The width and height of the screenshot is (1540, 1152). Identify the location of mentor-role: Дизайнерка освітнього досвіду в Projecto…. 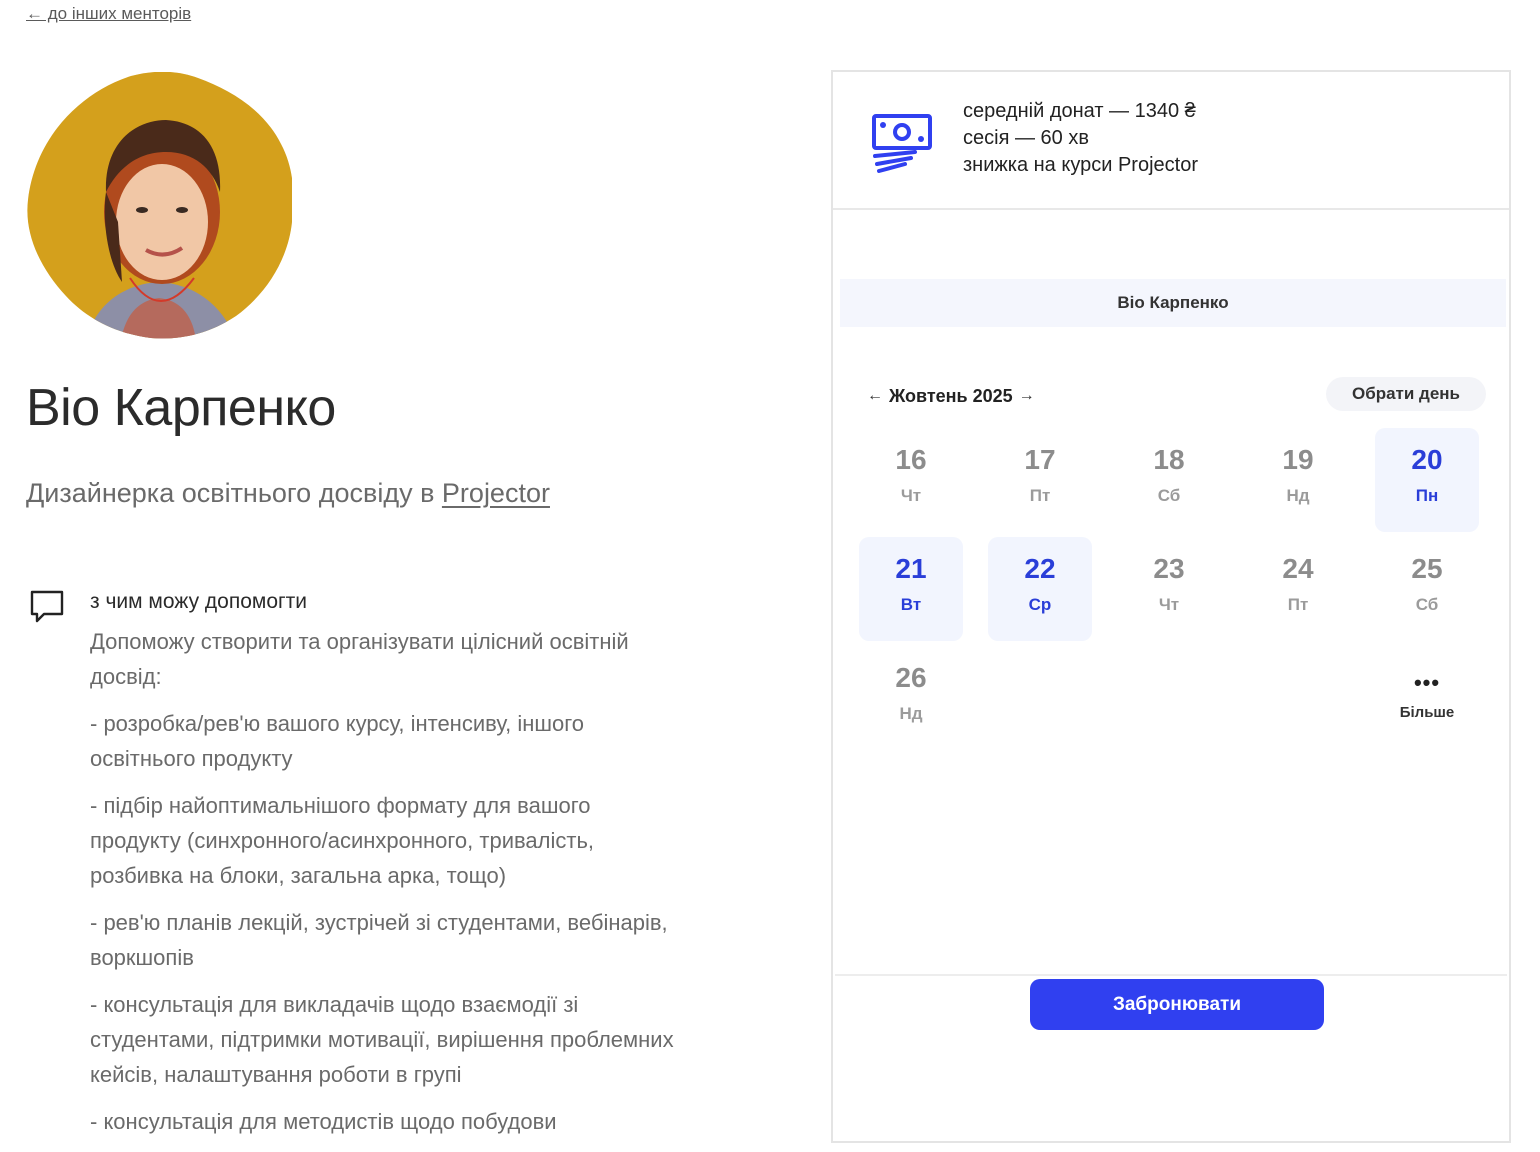
(288, 493).